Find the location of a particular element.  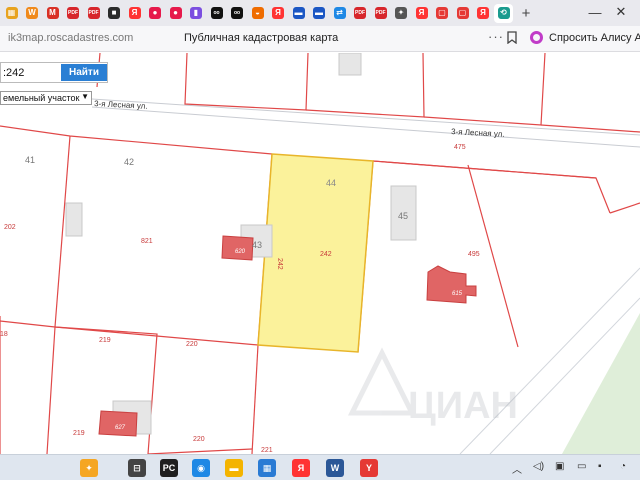

building-label: 615 is located at coordinates (457, 294).